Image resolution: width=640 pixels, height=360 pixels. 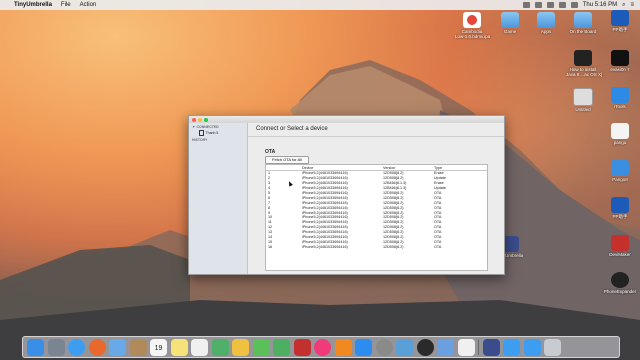 What do you see at coordinates (620, 98) in the screenshot?
I see `desktop-icon-itools: iTools` at bounding box center [620, 98].